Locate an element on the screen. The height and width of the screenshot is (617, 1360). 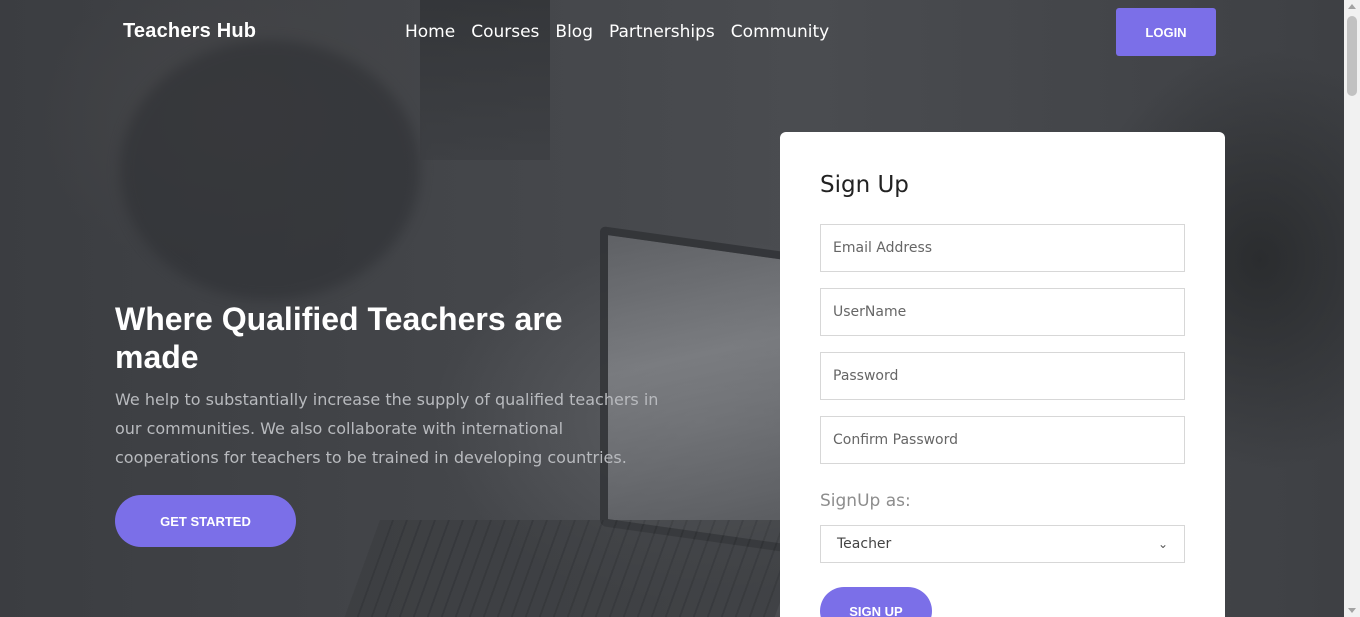
chevron-down-icon: ⌄ is located at coordinates (1162, 544).